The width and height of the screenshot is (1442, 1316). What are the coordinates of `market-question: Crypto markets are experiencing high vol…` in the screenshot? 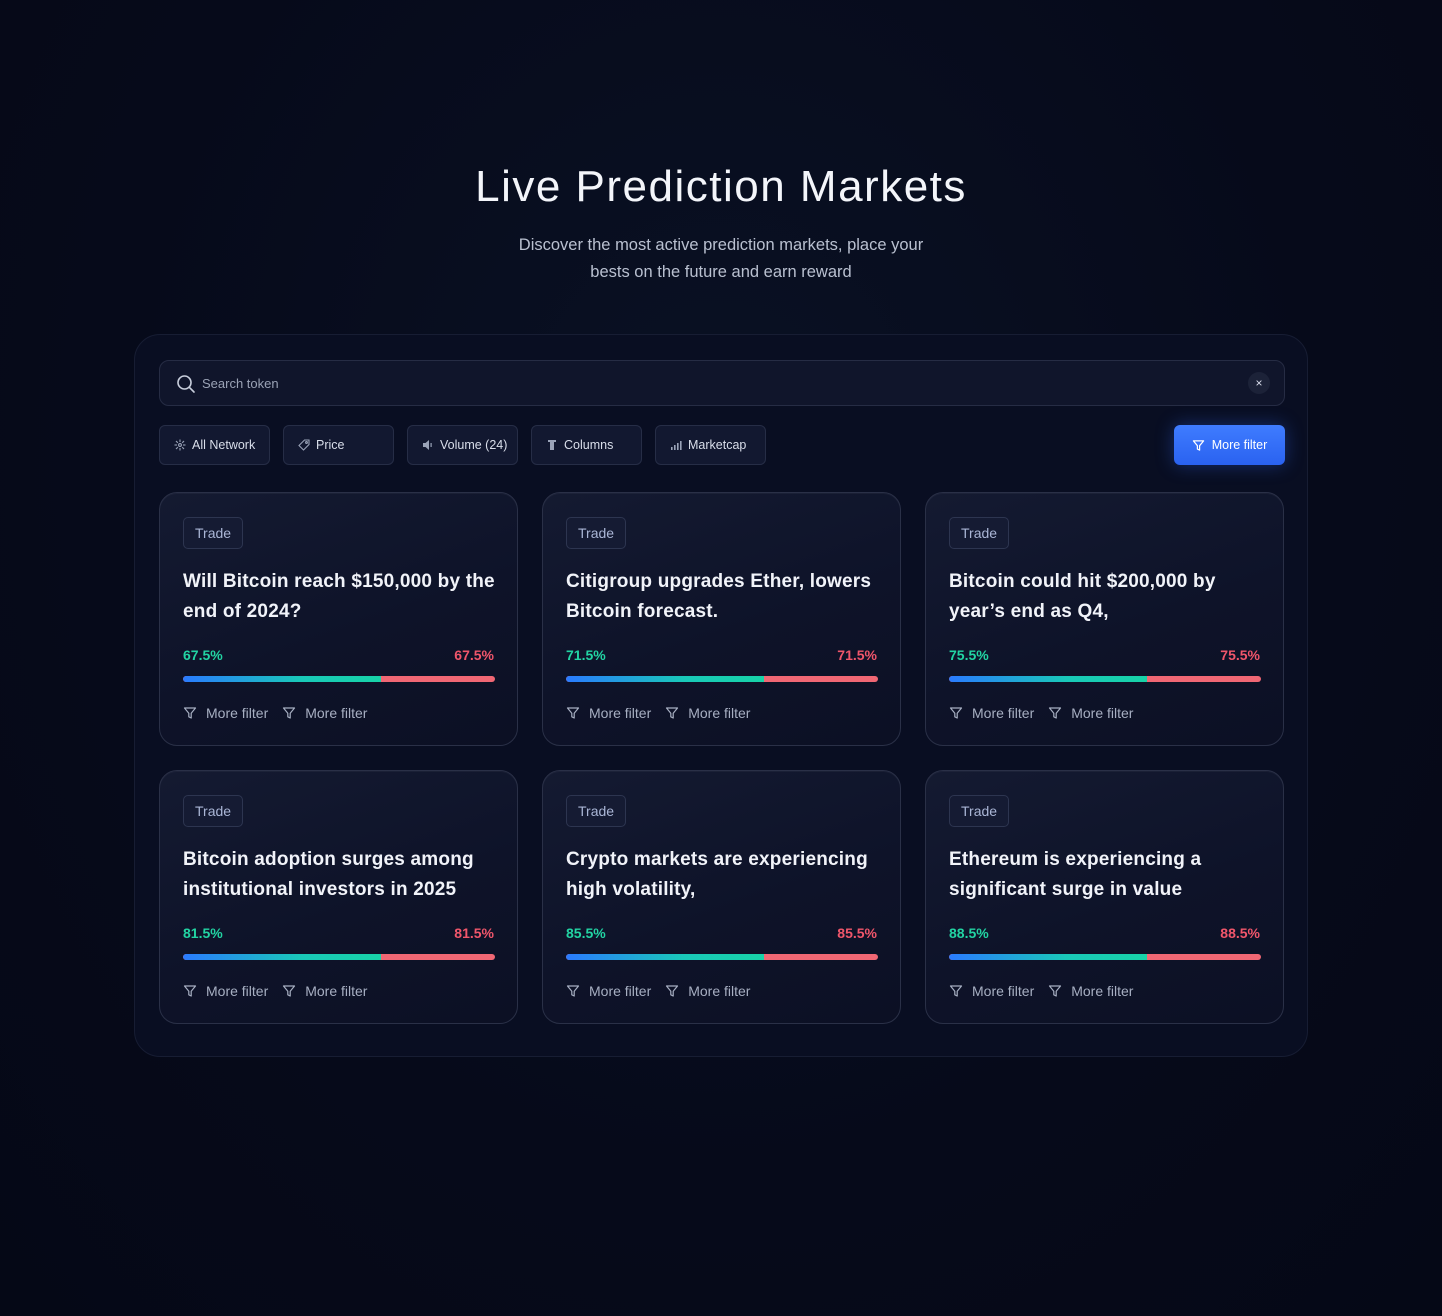 It's located at (717, 874).